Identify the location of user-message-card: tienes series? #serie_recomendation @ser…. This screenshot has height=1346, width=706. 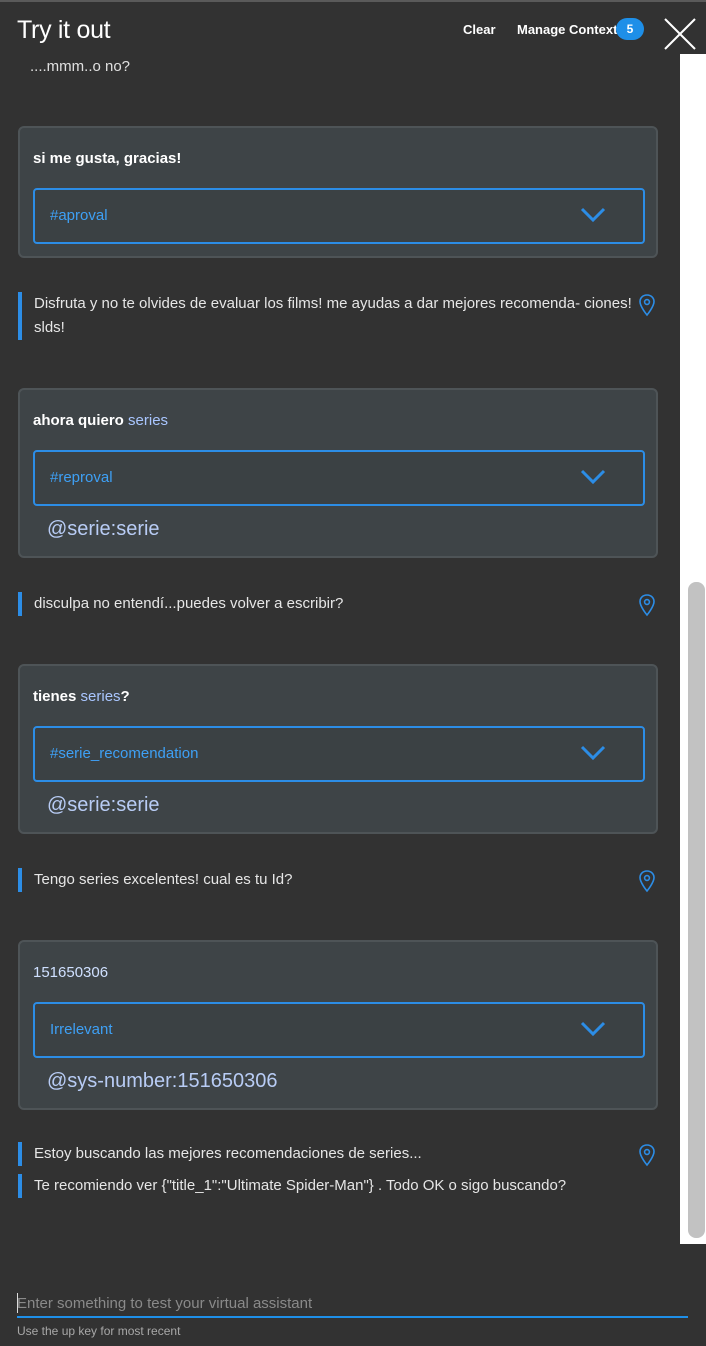
(338, 749).